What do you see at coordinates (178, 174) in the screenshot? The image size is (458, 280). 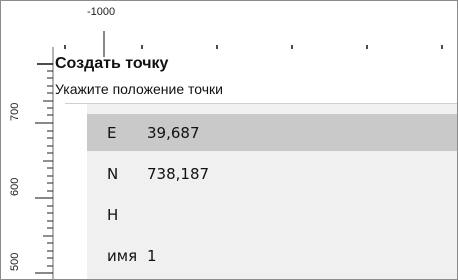 I see `field-value-n: 738,187` at bounding box center [178, 174].